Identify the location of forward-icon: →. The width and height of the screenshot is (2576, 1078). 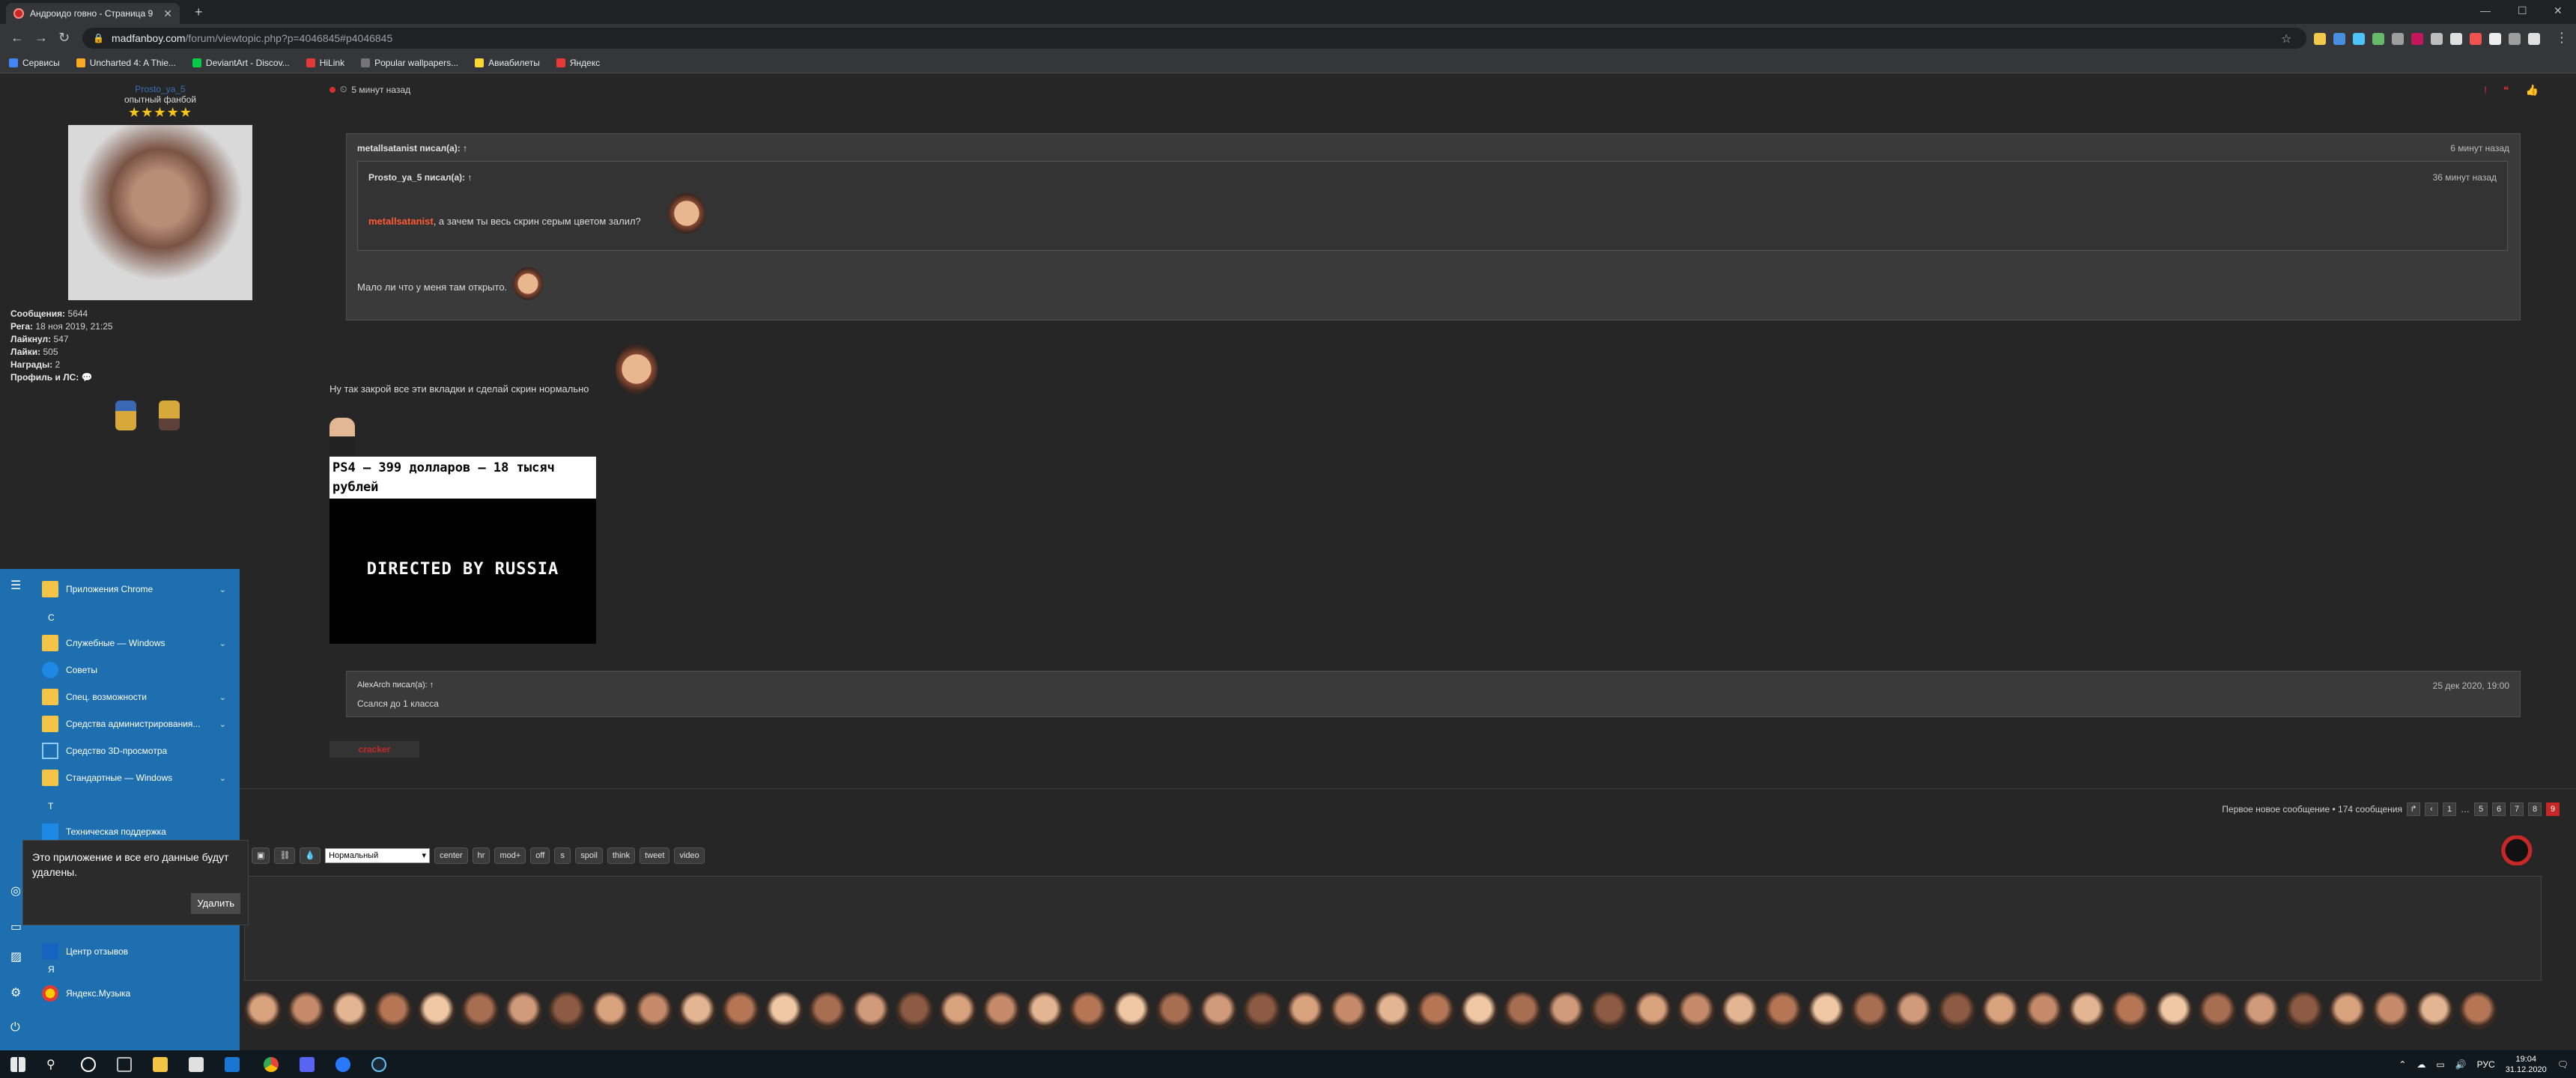
(41, 38).